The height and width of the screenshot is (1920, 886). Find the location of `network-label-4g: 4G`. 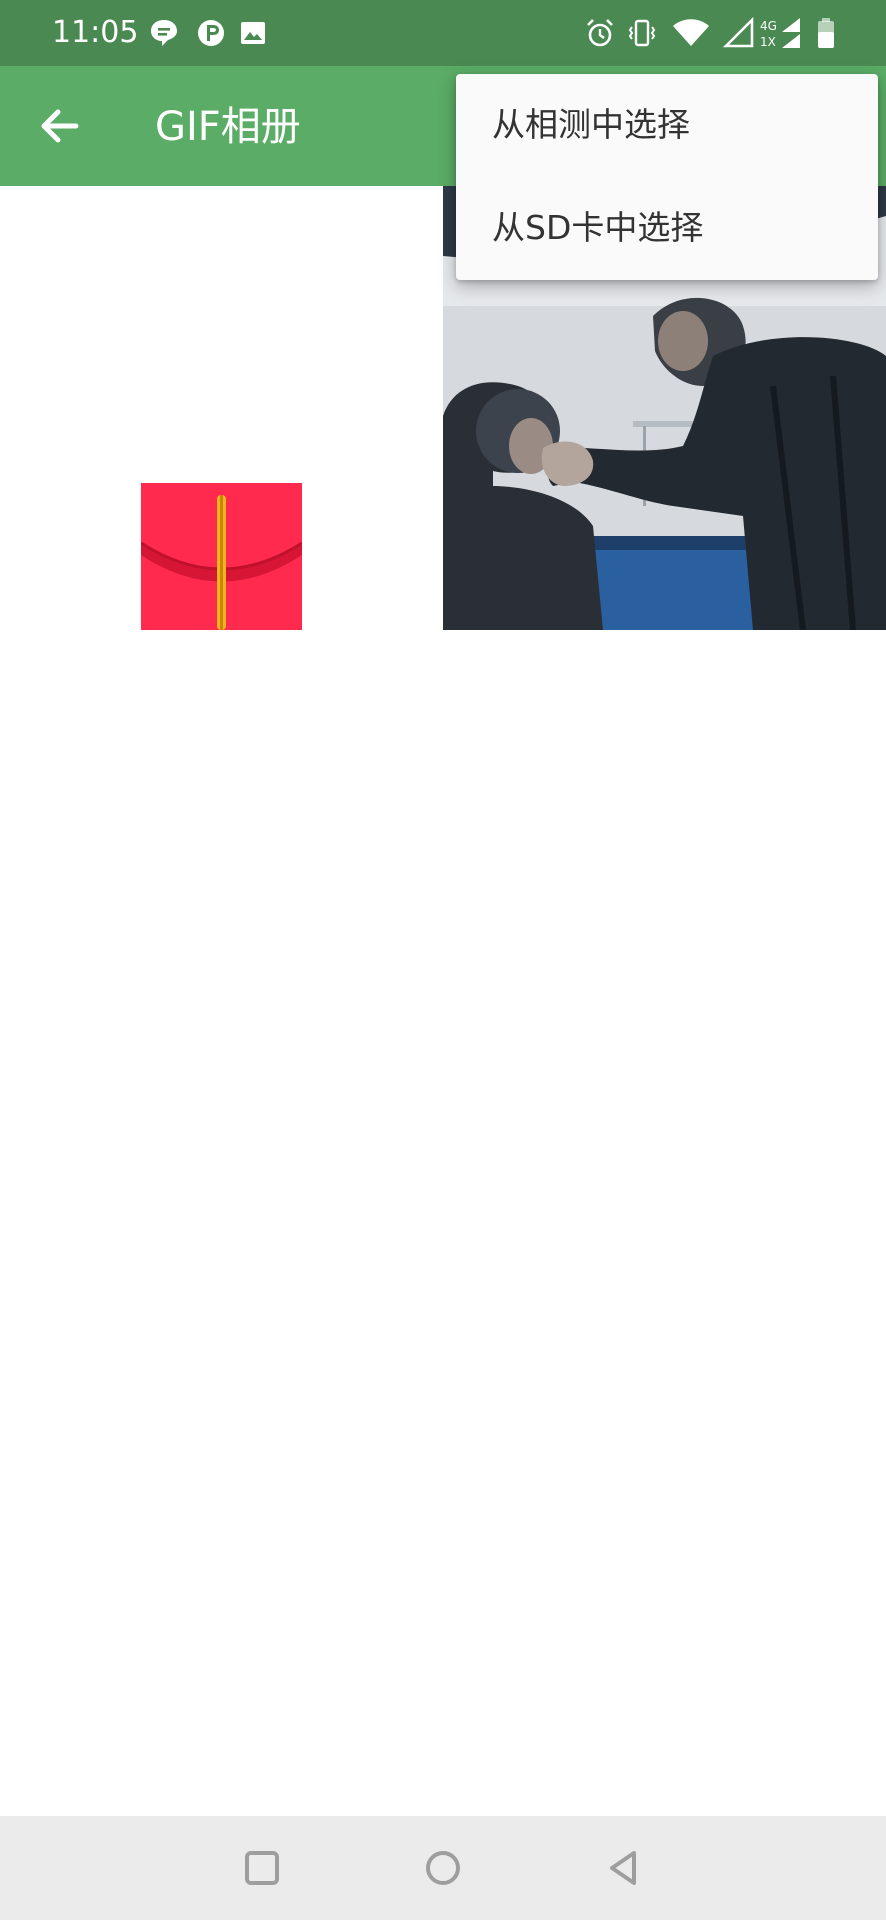

network-label-4g: 4G is located at coordinates (768, 26).